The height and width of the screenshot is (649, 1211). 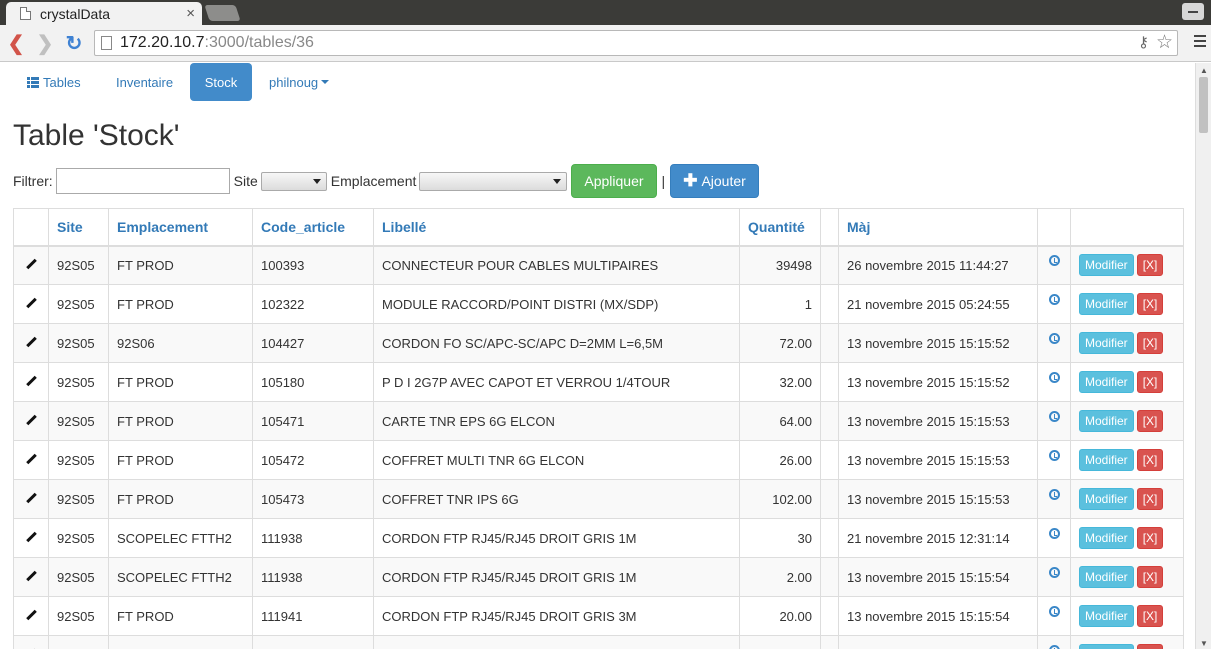 What do you see at coordinates (1204, 643) in the screenshot?
I see `scroll-down-icon: ▼` at bounding box center [1204, 643].